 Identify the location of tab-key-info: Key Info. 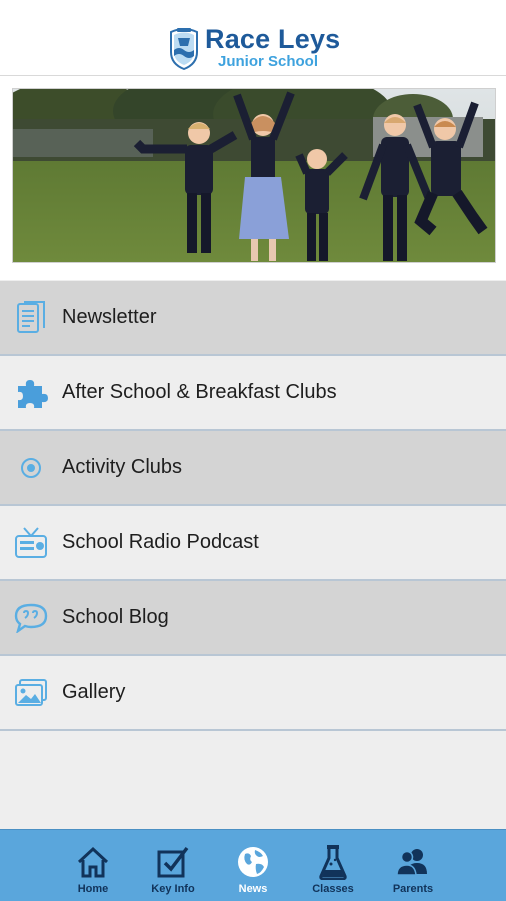
(173, 865).